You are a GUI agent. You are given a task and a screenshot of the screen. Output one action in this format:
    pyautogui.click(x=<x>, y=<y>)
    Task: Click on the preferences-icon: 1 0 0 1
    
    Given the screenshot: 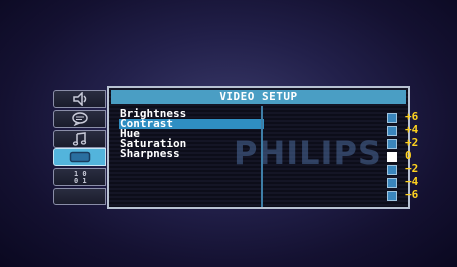 What is the action you would take?
    pyautogui.click(x=80, y=177)
    